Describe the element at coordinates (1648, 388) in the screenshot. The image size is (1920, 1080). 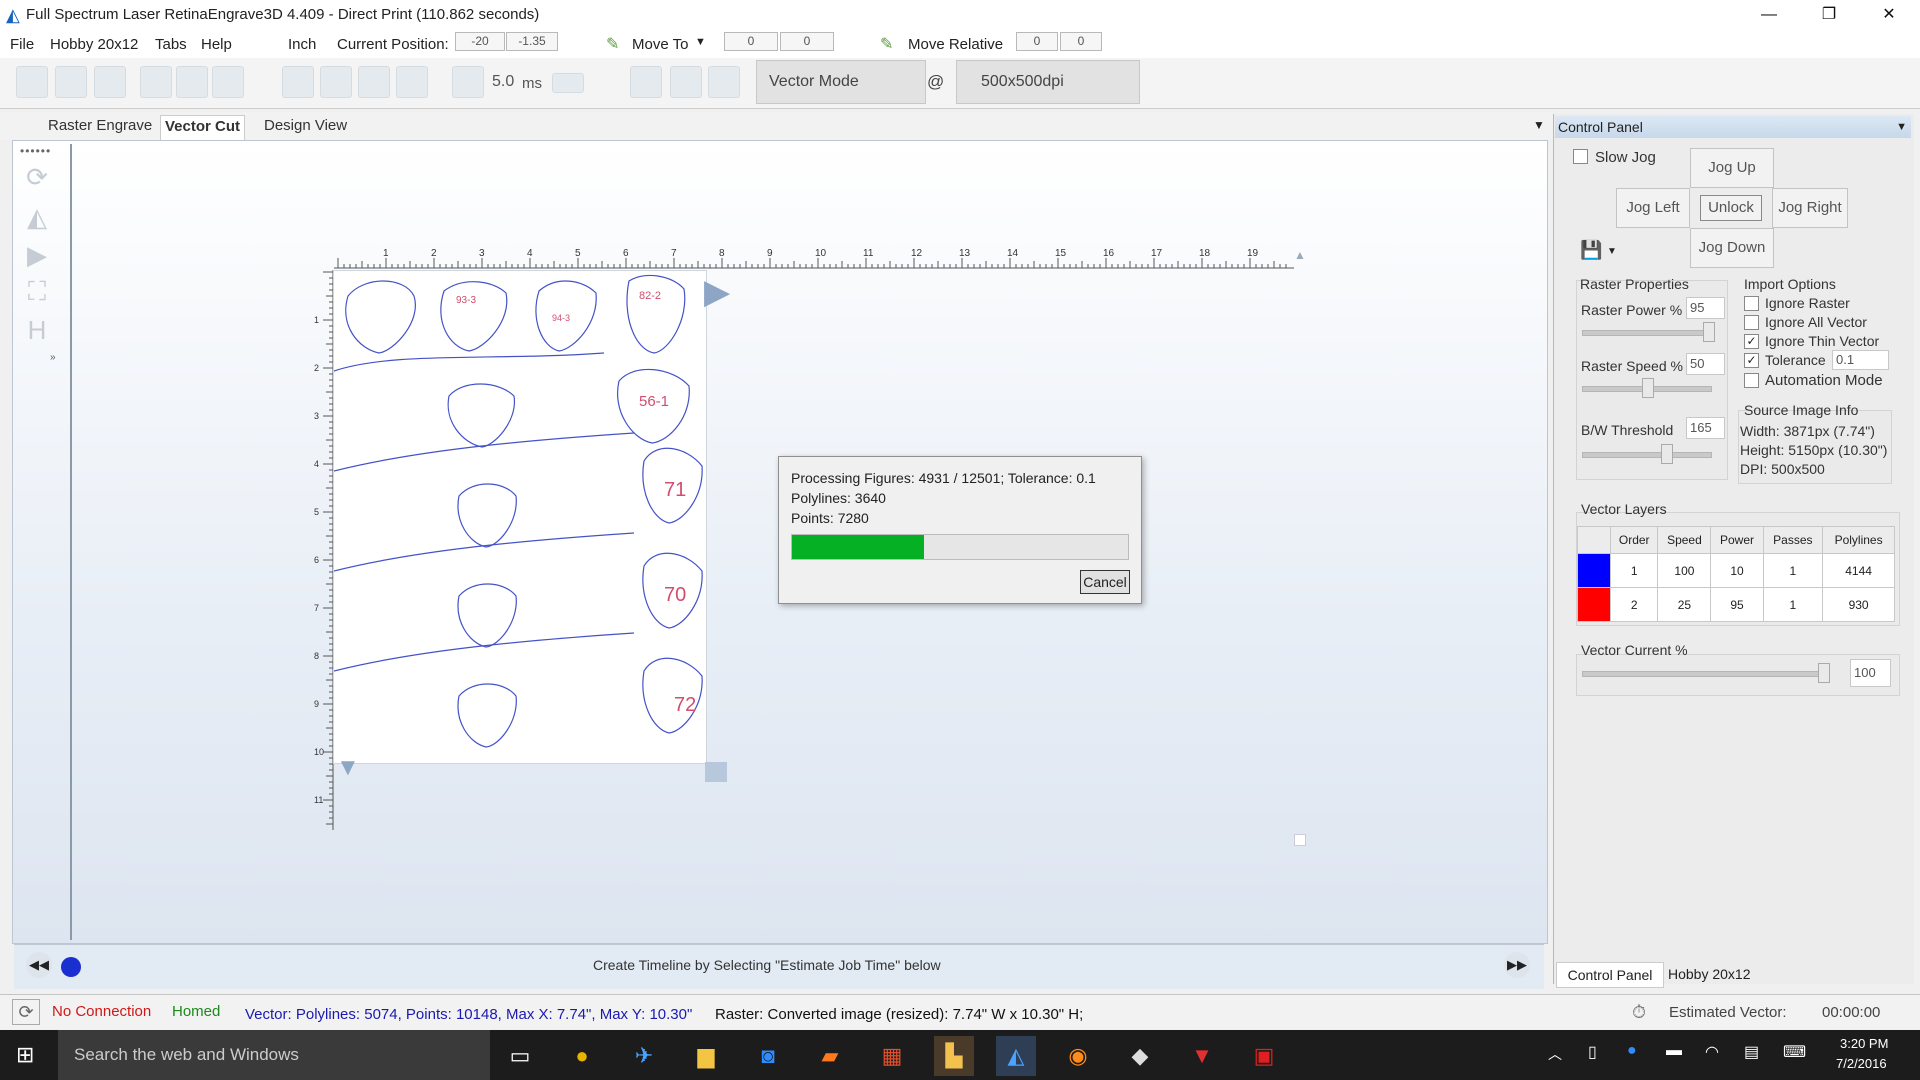
I see `raster-speed-thumb` at that location.